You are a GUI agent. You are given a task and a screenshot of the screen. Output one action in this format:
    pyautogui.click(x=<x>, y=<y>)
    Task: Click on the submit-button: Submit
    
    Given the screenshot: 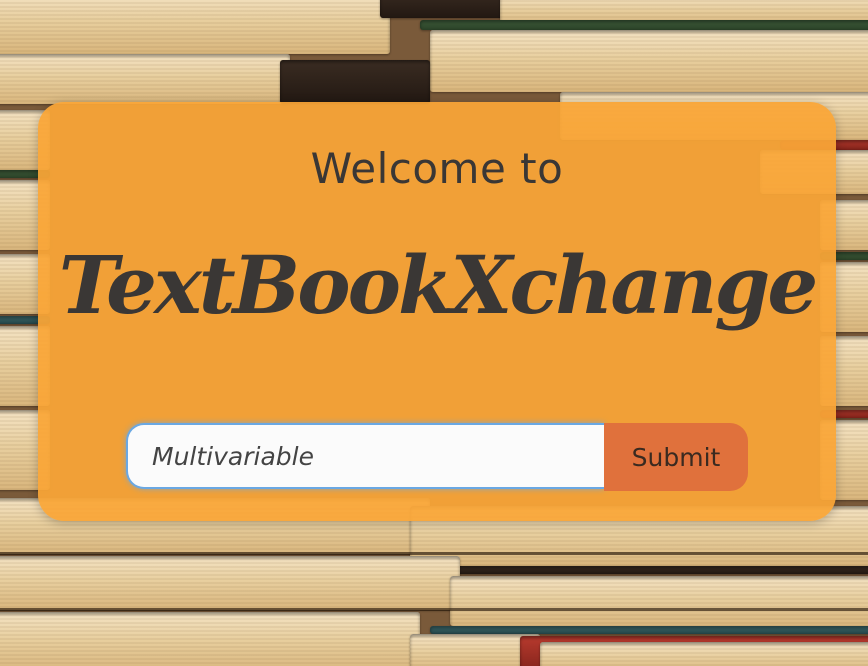 What is the action you would take?
    pyautogui.click(x=676, y=457)
    